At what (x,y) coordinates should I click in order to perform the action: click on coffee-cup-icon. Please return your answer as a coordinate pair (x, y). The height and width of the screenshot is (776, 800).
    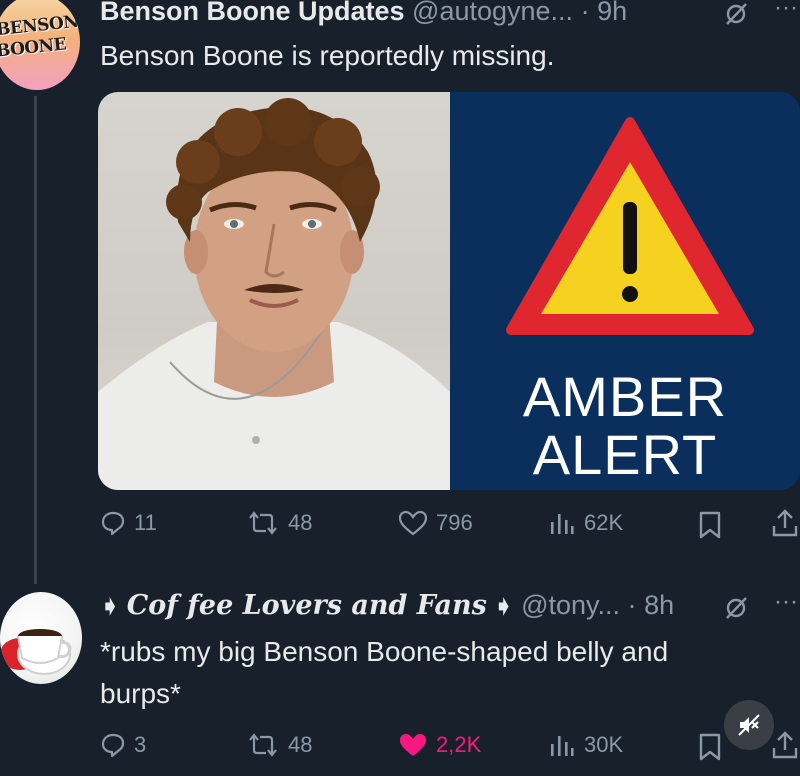
    Looking at the image, I should click on (36, 652).